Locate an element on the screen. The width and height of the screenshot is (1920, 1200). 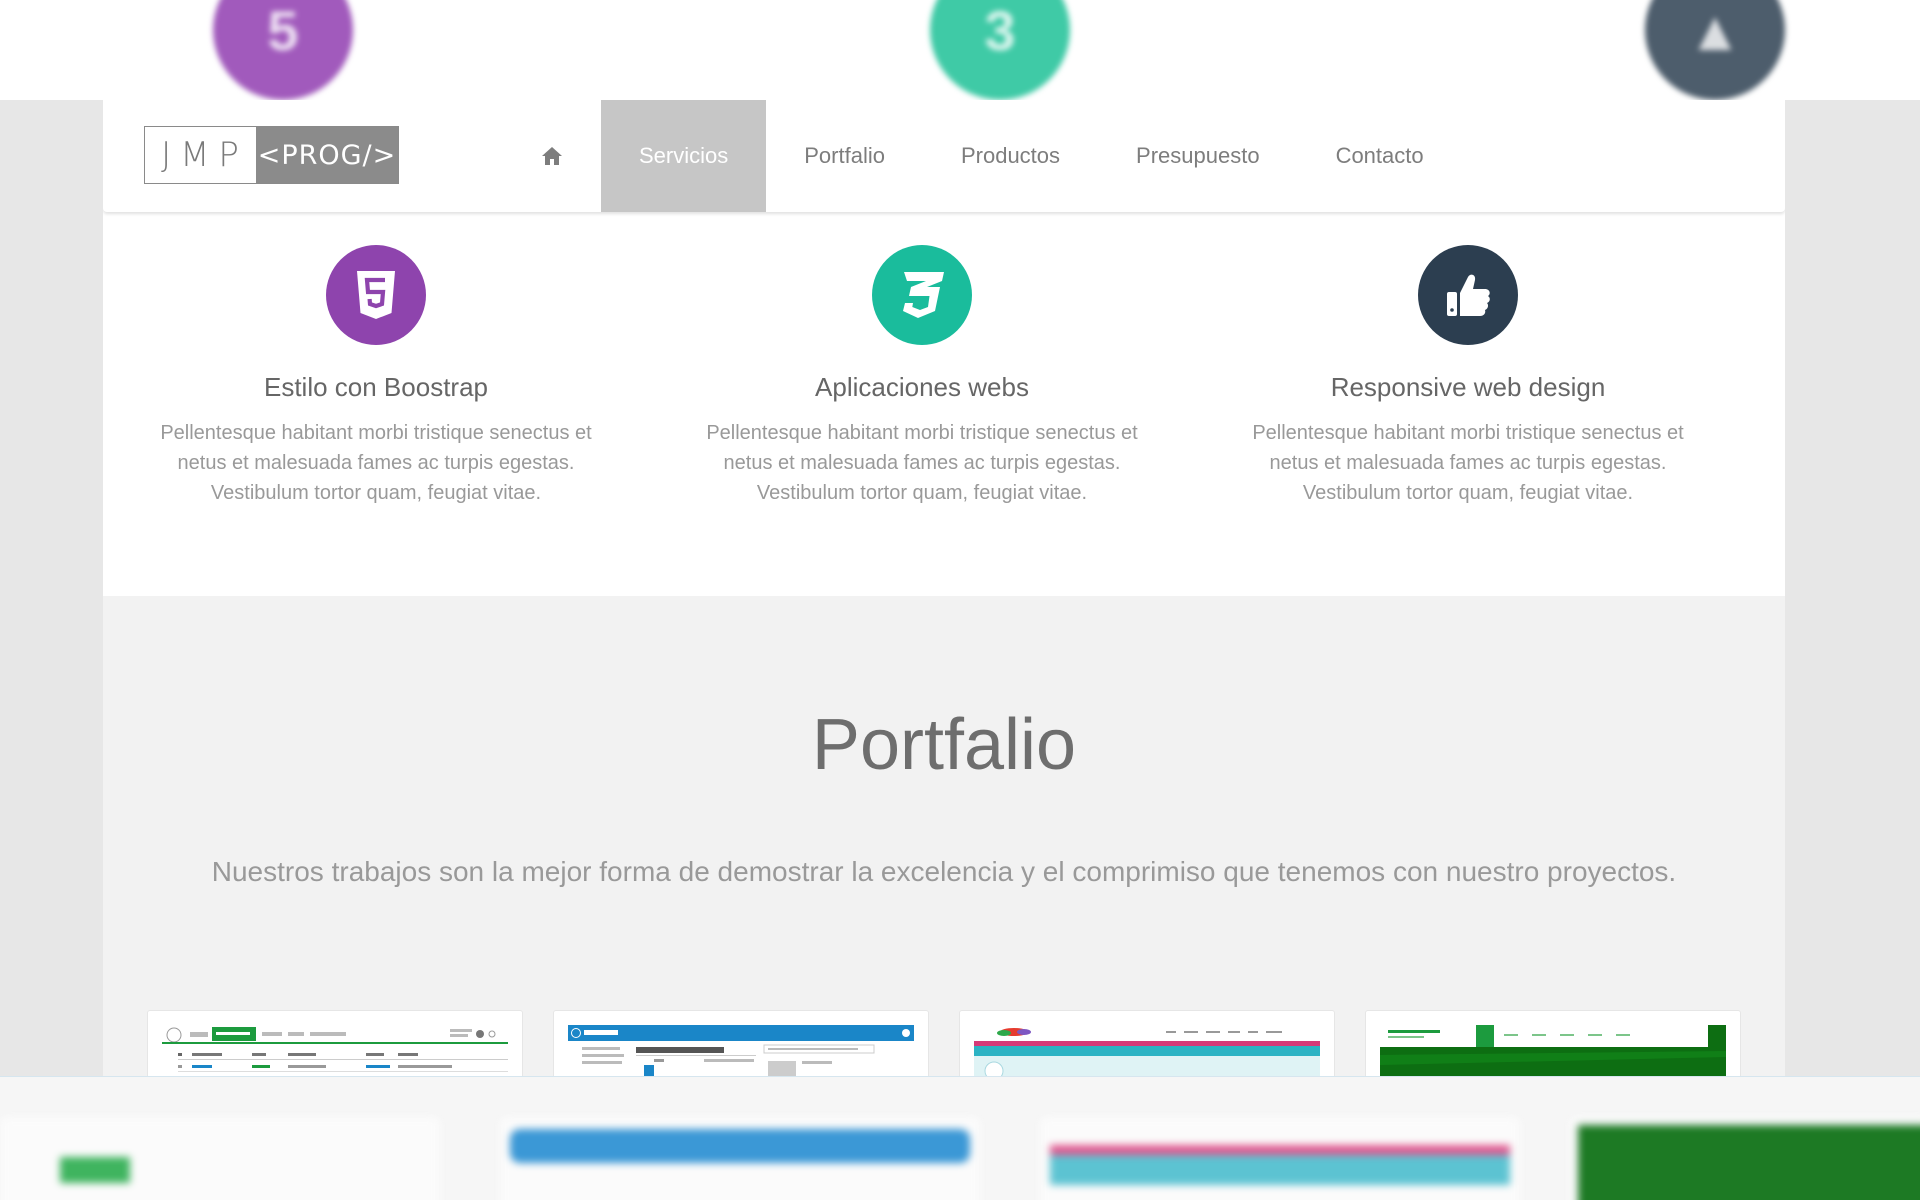
css3-icon-blurred: 3 is located at coordinates (1000, 50).